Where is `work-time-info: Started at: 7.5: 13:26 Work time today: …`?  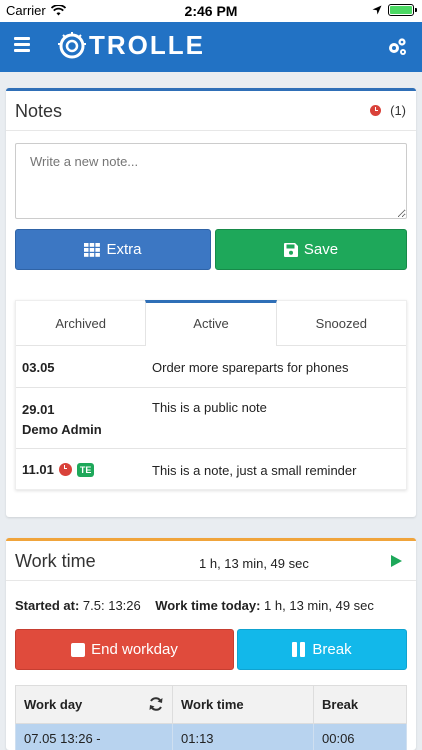
work-time-info: Started at: 7.5: 13:26 Work time today: … is located at coordinates (194, 605).